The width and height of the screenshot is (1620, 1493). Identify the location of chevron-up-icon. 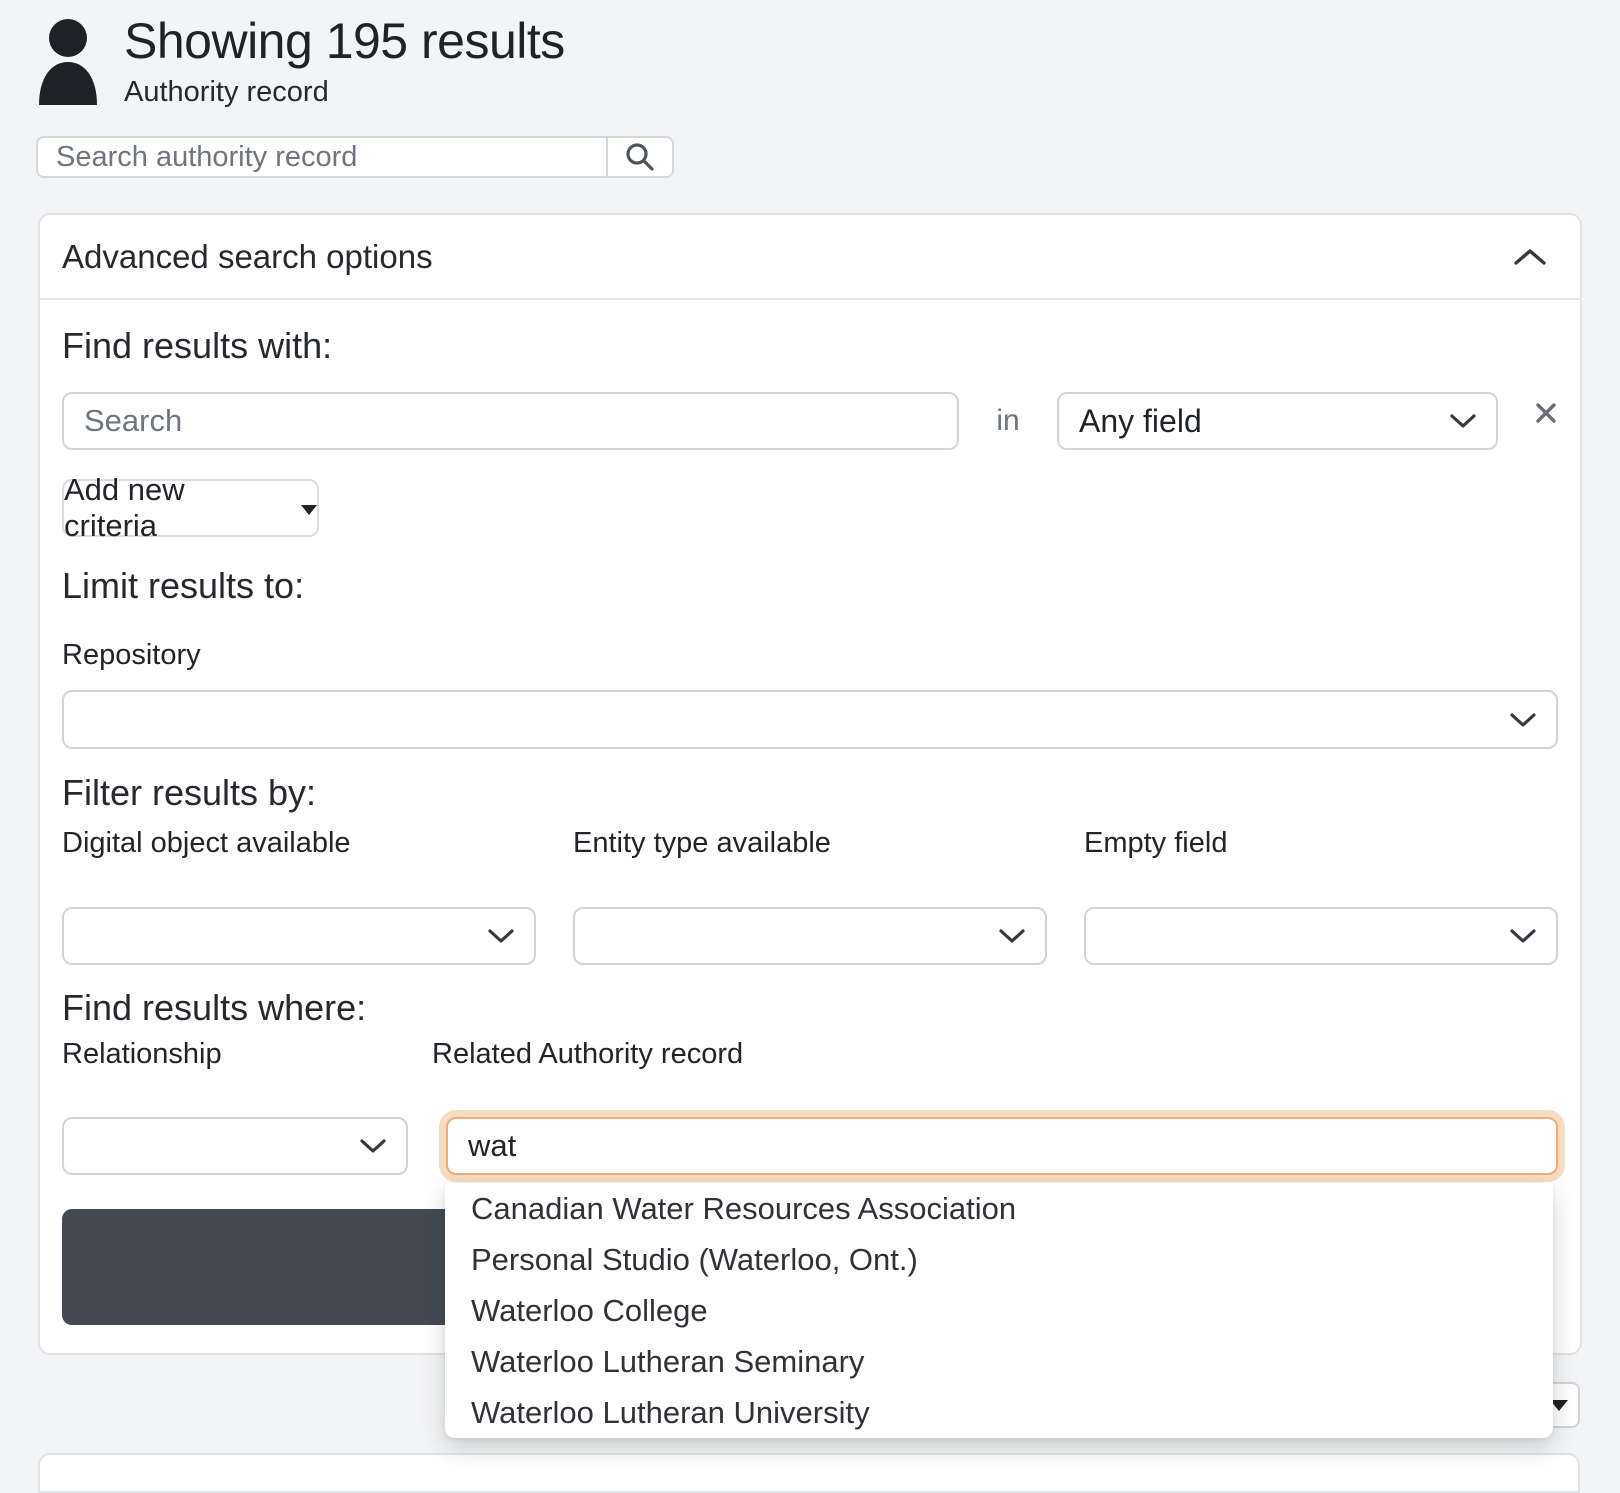
(1530, 257).